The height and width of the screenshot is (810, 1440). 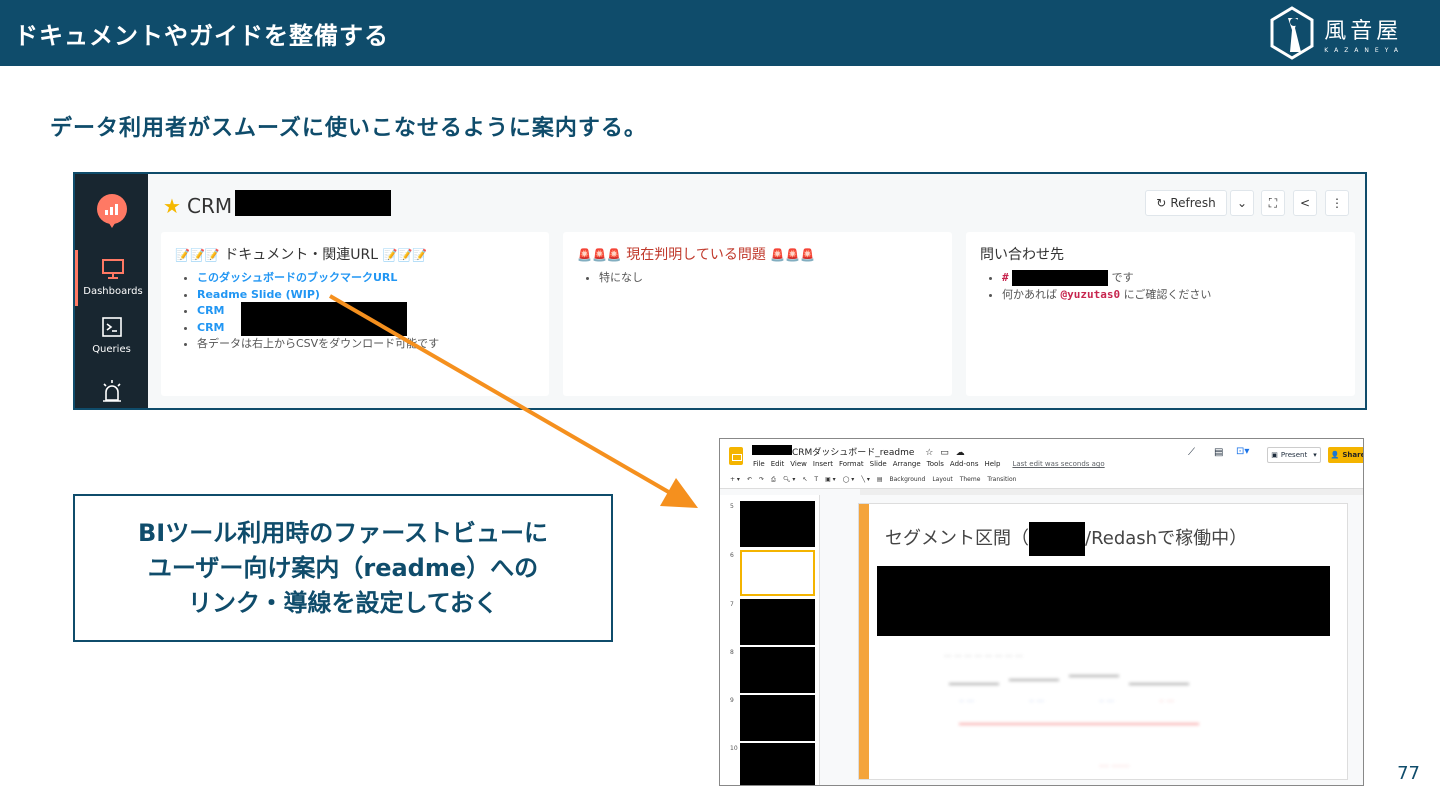 What do you see at coordinates (1273, 203) in the screenshot?
I see `fullscreen-button: ⛶` at bounding box center [1273, 203].